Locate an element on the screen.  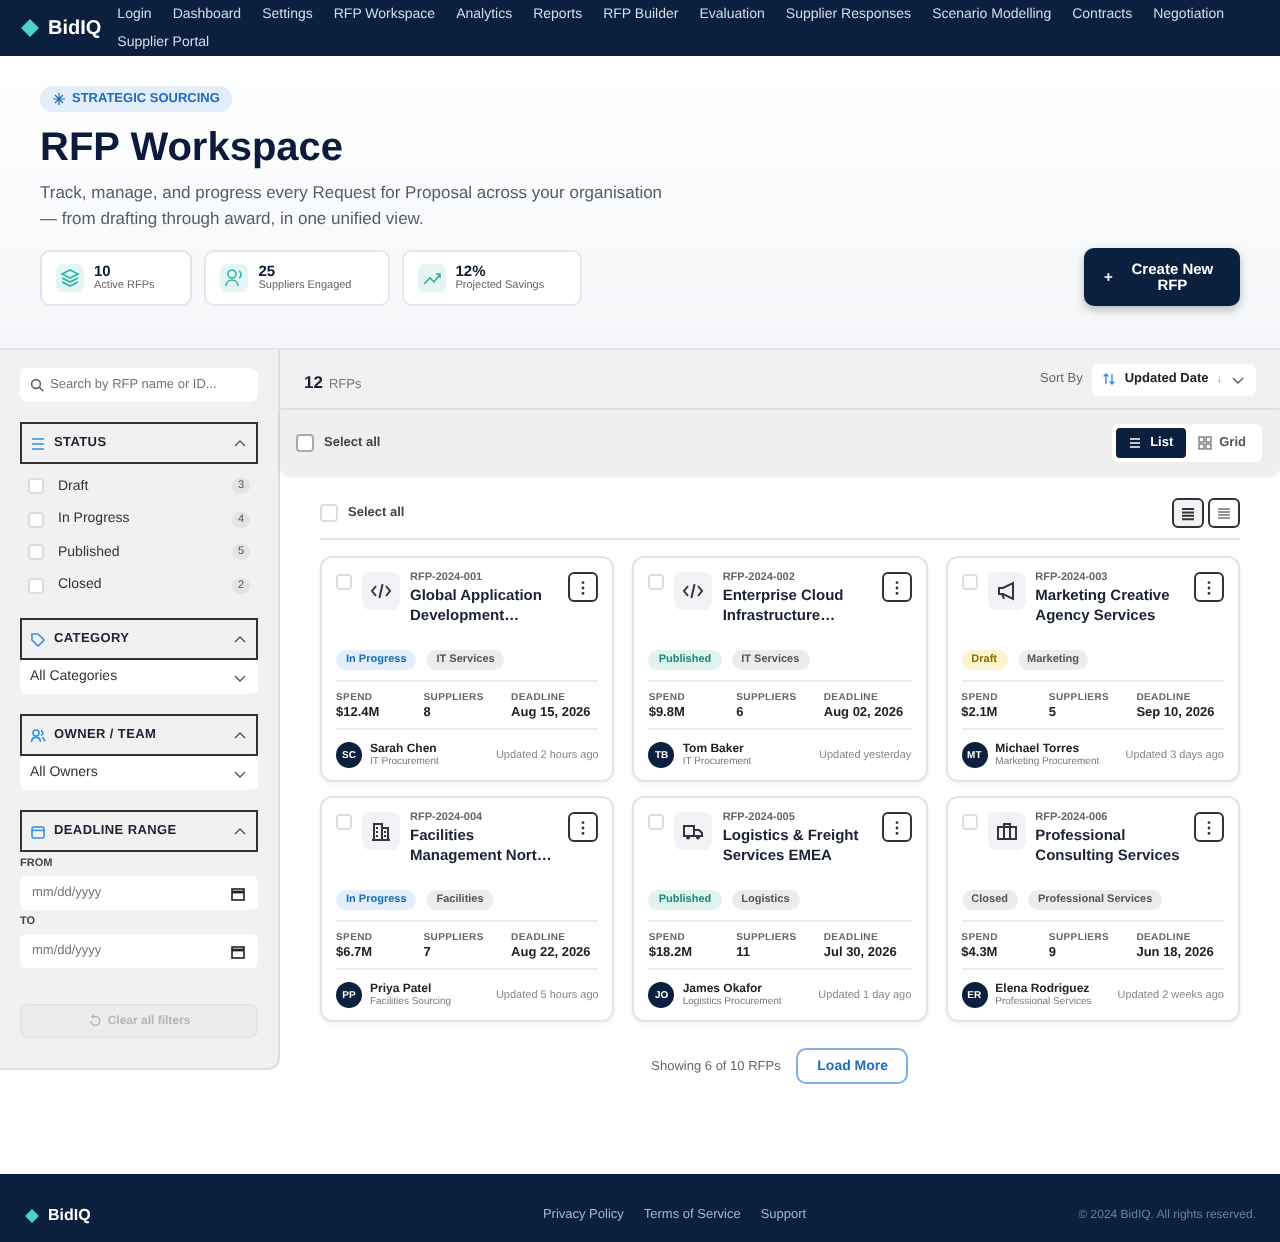
page-description: Track, manage, and progress every Request for Proposal across your organisation — from drafting through award, in one unified view. is located at coordinates (352, 206).